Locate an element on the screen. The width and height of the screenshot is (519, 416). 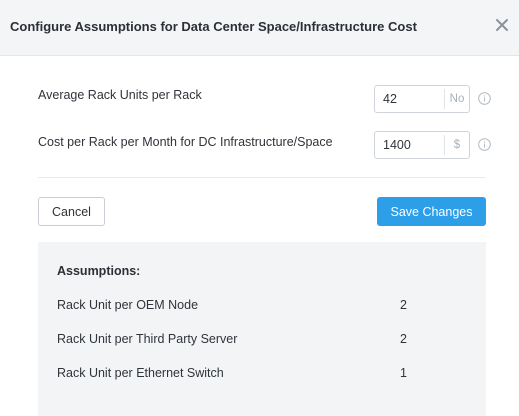
assumption-row: Rack Unit per OEM Node 2 is located at coordinates (262, 306).